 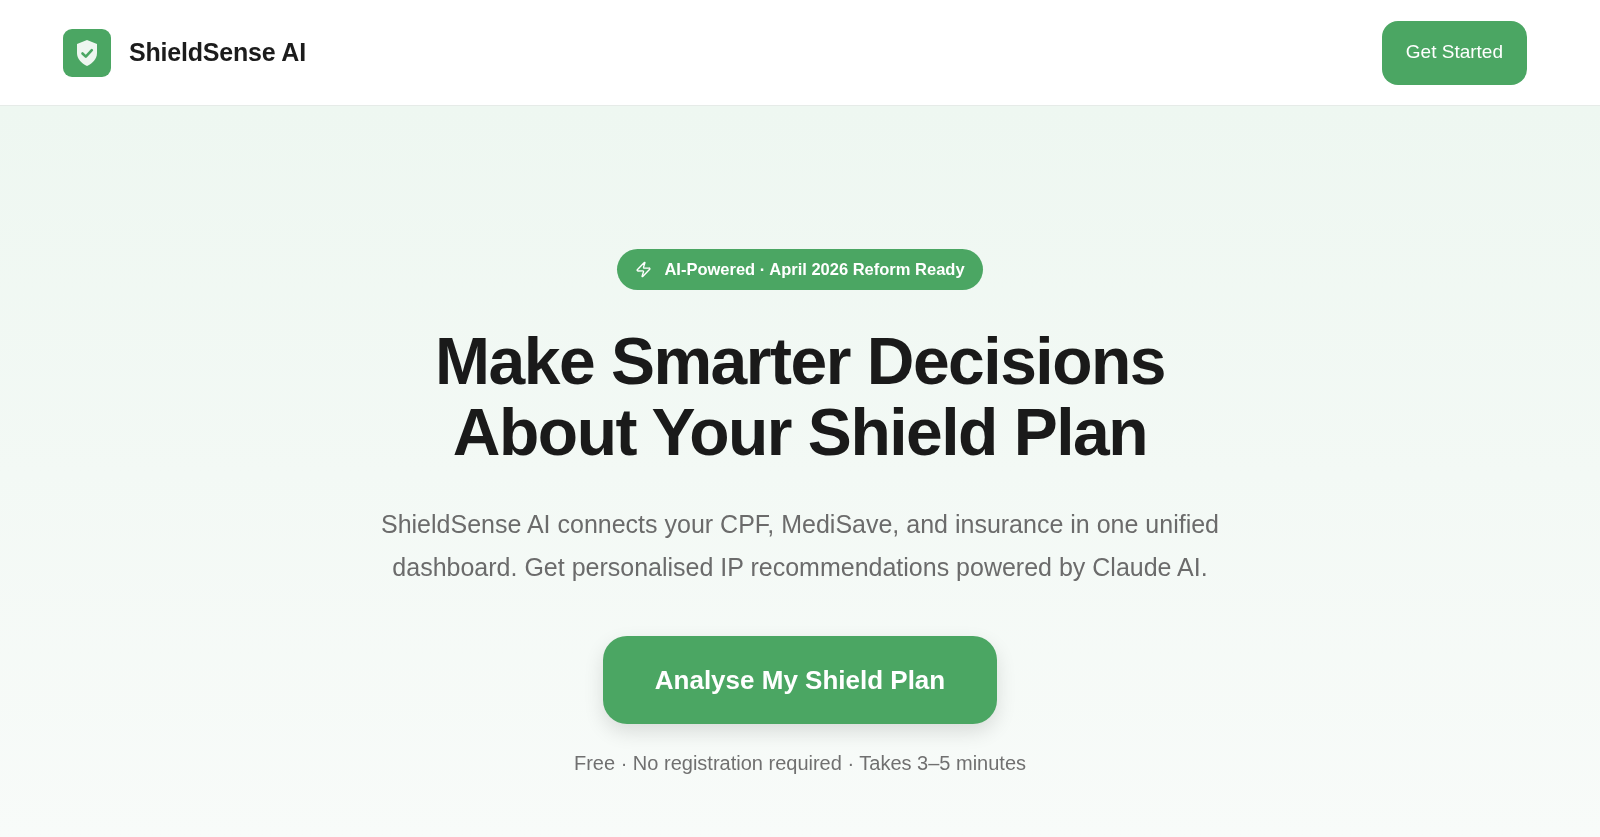 I want to click on badge-text: AI-Powered · April 2026 Reform Ready, so click(x=814, y=270).